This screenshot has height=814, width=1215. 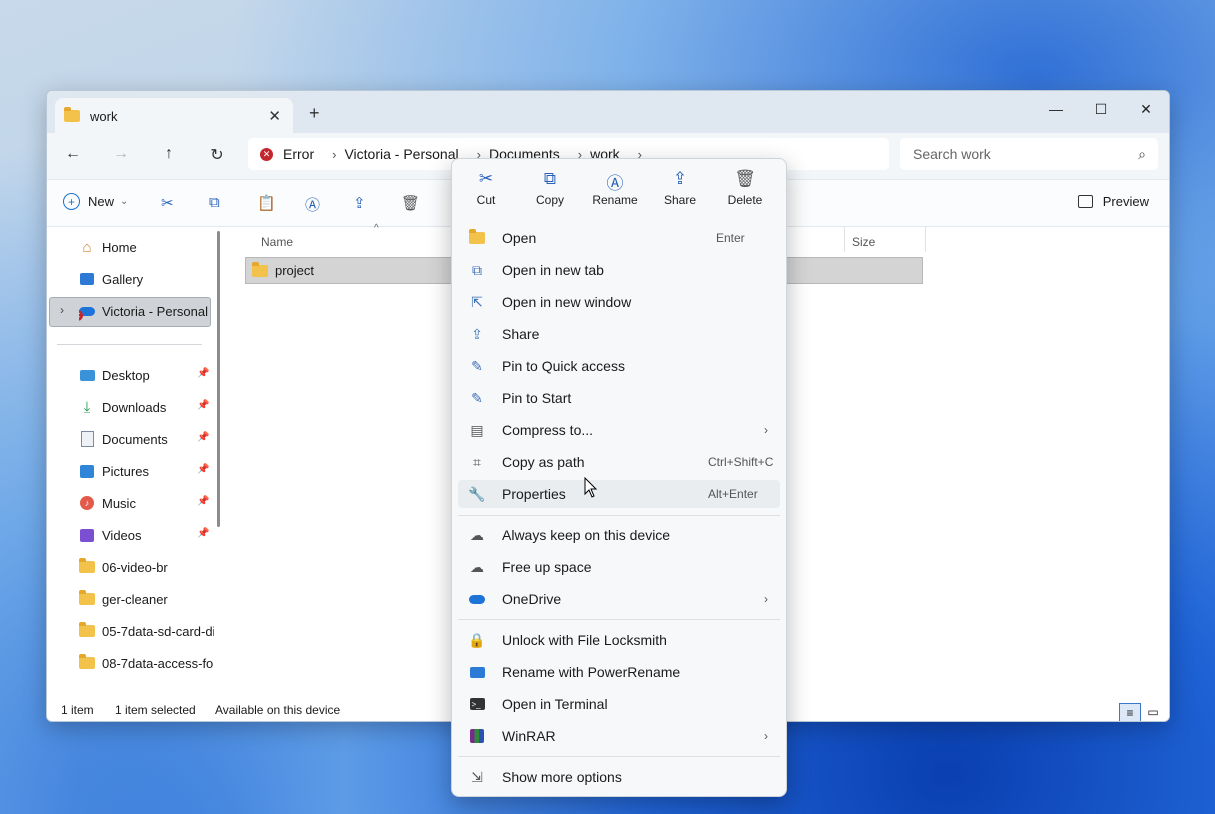 What do you see at coordinates (314, 113) in the screenshot?
I see `new-tab-button: +` at bounding box center [314, 113].